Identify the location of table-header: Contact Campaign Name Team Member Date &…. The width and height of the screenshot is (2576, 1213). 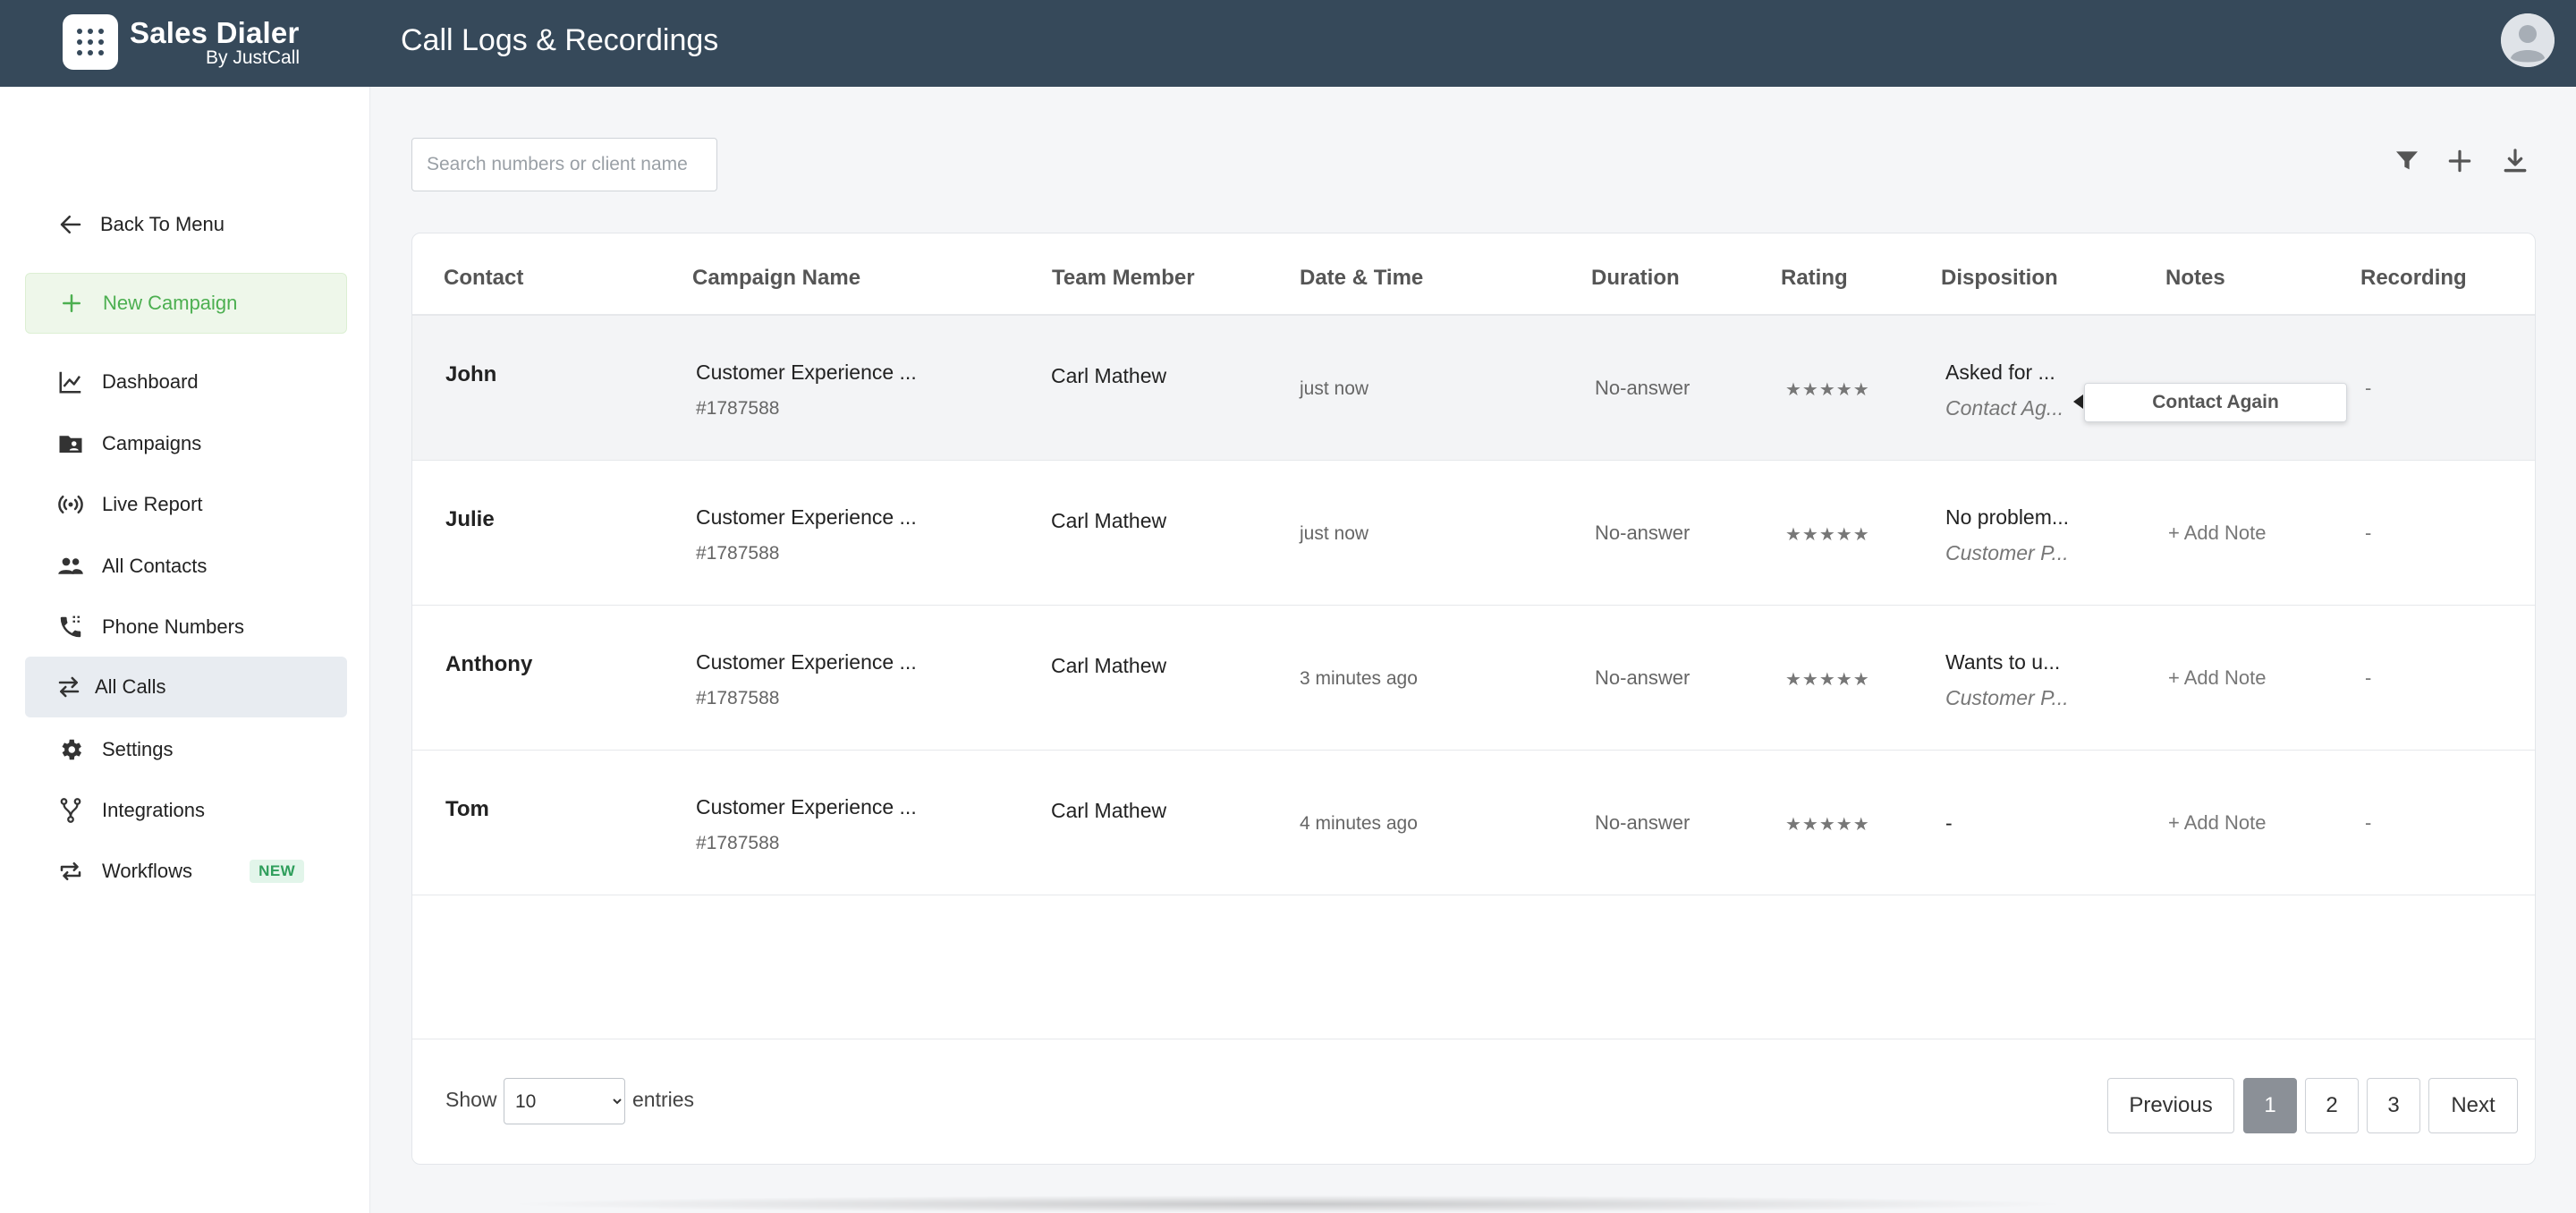
(1473, 274).